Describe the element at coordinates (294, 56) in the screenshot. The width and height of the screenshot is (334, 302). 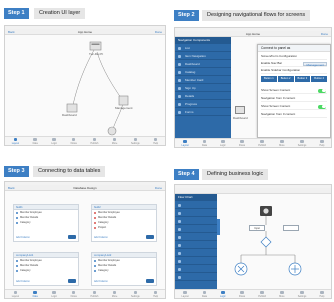
I see `dialog-row: Screen/Form Configuration` at that location.